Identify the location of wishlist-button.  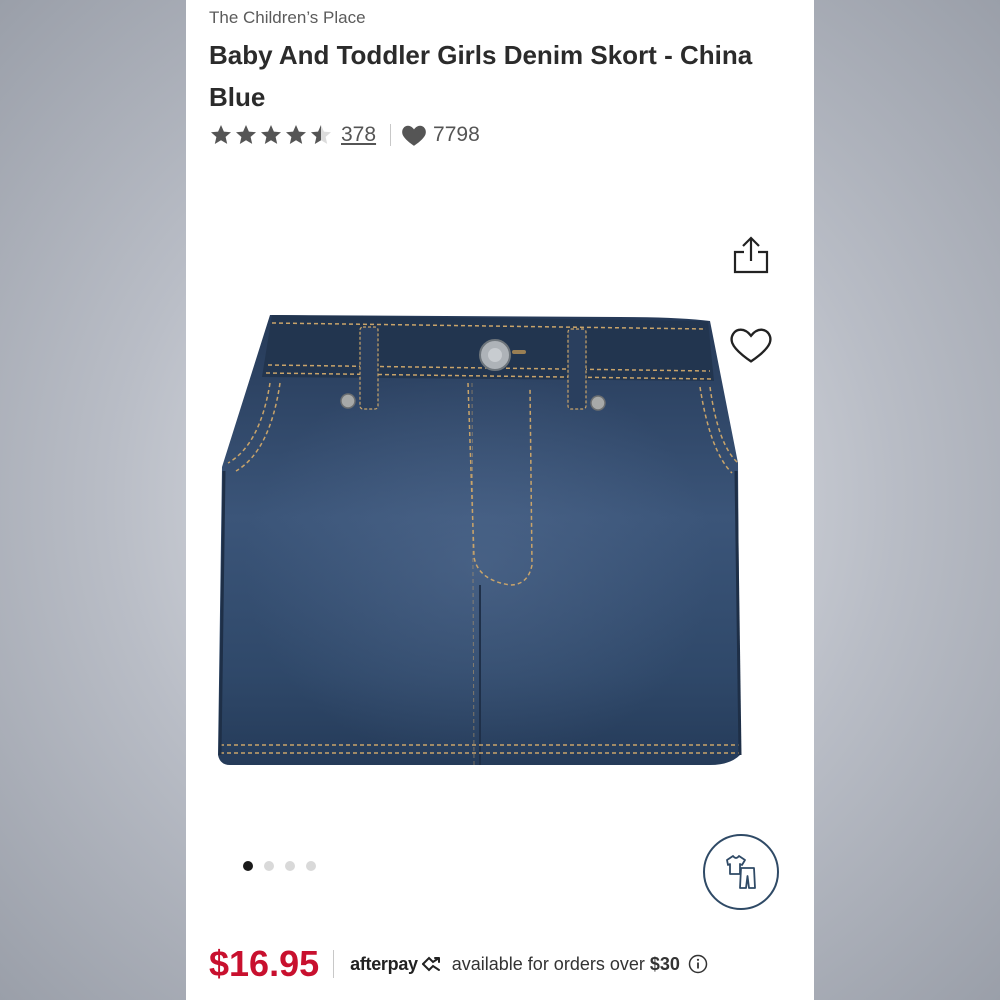
(751, 345).